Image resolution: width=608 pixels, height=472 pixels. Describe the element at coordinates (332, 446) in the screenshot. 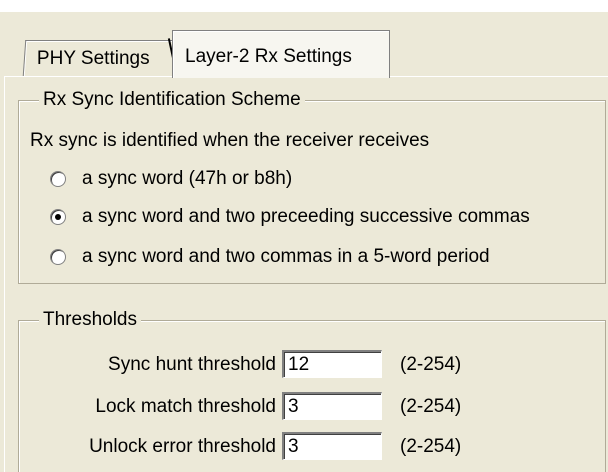

I see `unlock-error-threshold-input` at that location.